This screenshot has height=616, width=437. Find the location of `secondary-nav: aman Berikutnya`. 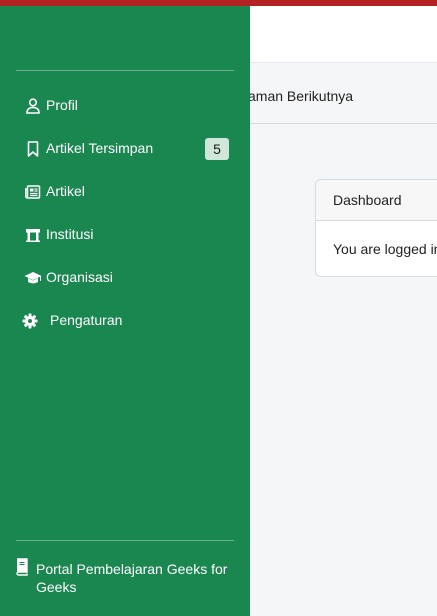

secondary-nav: aman Berikutnya is located at coordinates (342, 93).